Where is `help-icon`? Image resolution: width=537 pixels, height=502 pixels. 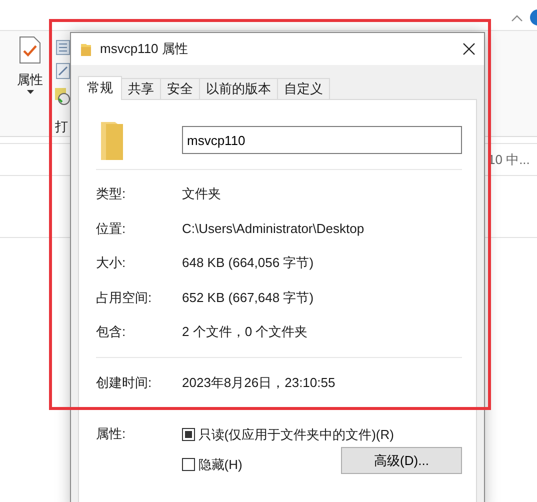
help-icon is located at coordinates (533, 17).